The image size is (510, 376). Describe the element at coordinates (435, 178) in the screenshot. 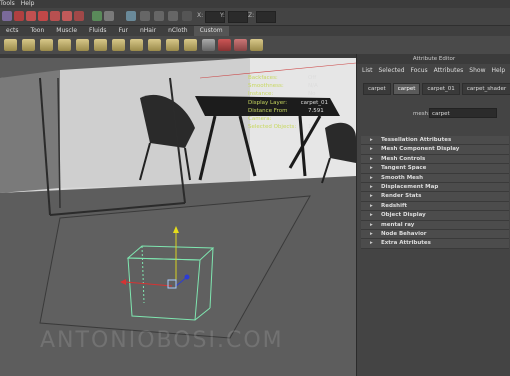

I see `ae-section: ▸ Smooth Mesh` at that location.